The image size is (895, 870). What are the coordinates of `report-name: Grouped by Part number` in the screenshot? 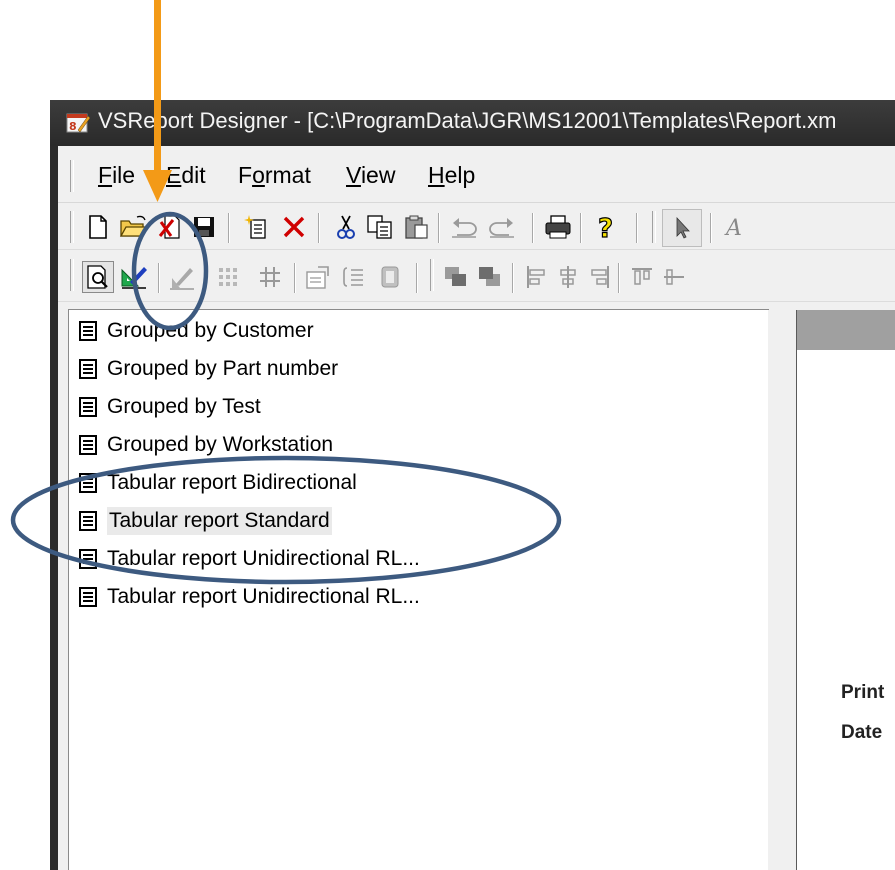 It's located at (223, 368).